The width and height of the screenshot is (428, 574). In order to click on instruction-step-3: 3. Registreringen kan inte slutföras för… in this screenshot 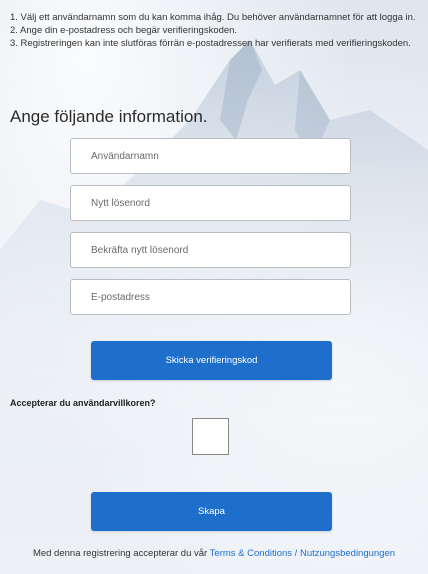, I will do `click(210, 43)`.